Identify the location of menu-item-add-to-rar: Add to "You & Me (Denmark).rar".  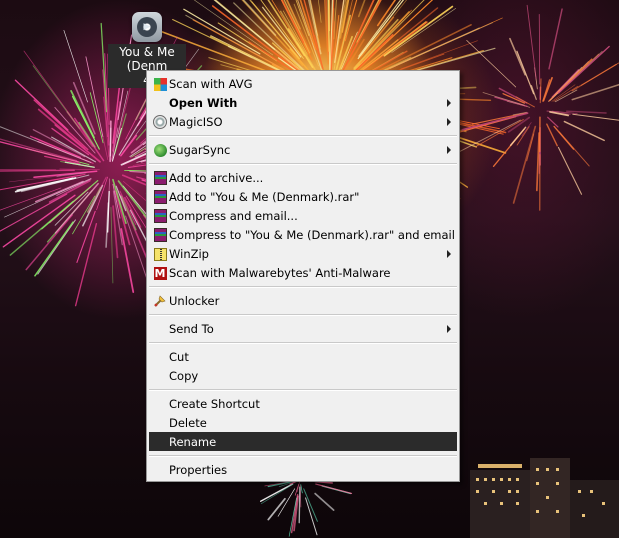
(303, 196).